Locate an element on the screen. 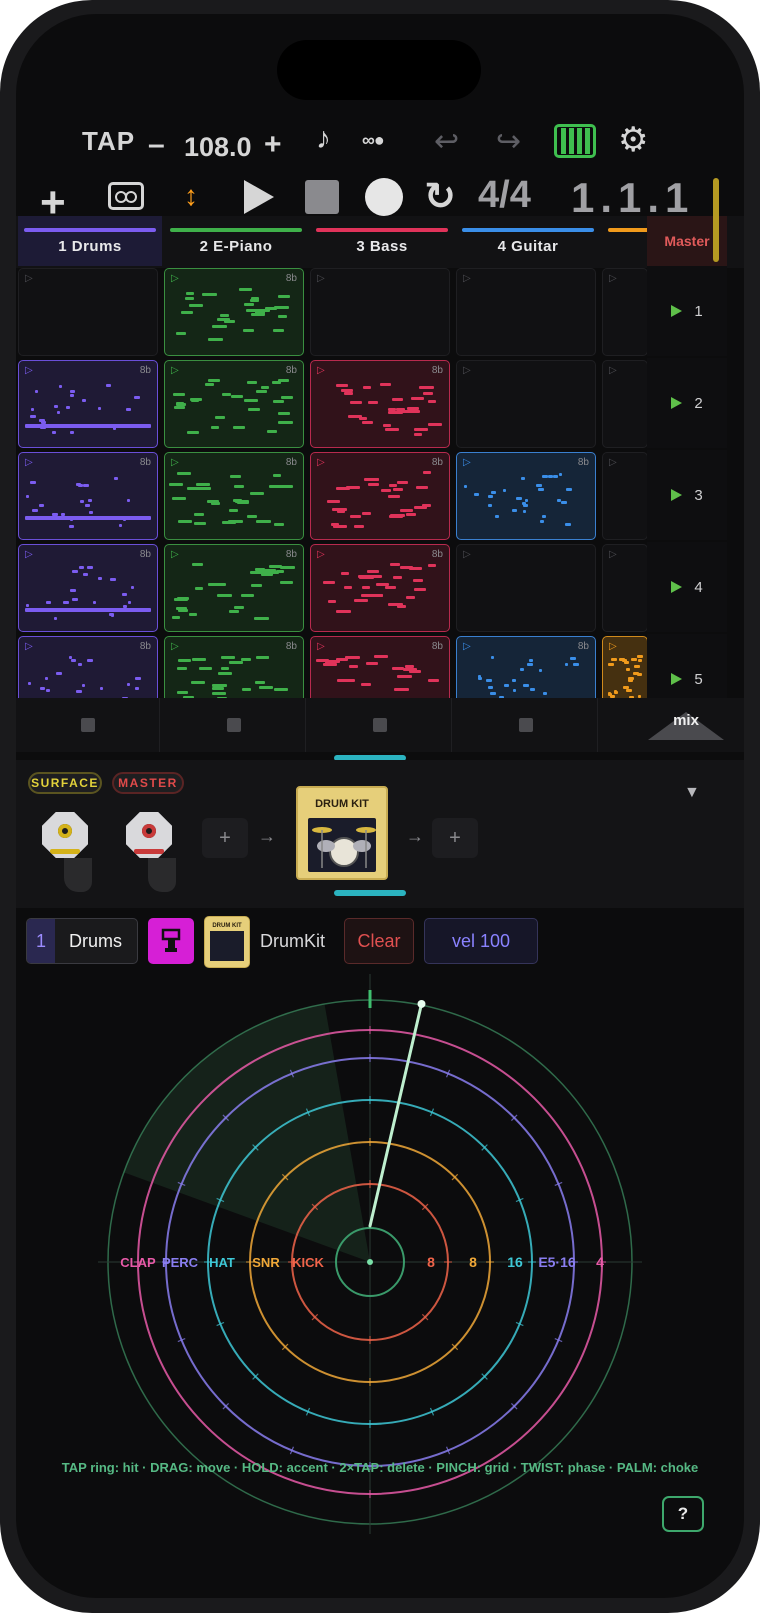 The width and height of the screenshot is (760, 1613). tap-tempo-button: TAP is located at coordinates (108, 141).